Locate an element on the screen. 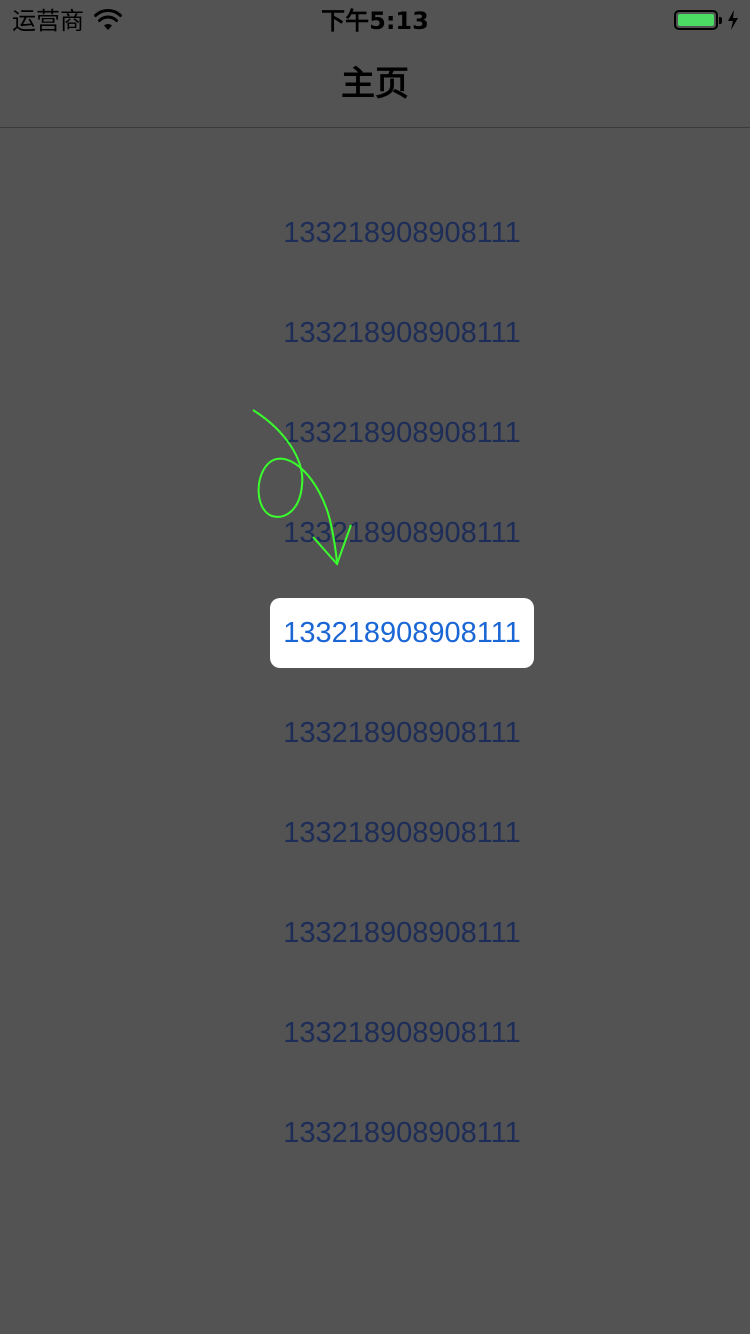 The width and height of the screenshot is (750, 1334). page-title: 主页 is located at coordinates (375, 84).